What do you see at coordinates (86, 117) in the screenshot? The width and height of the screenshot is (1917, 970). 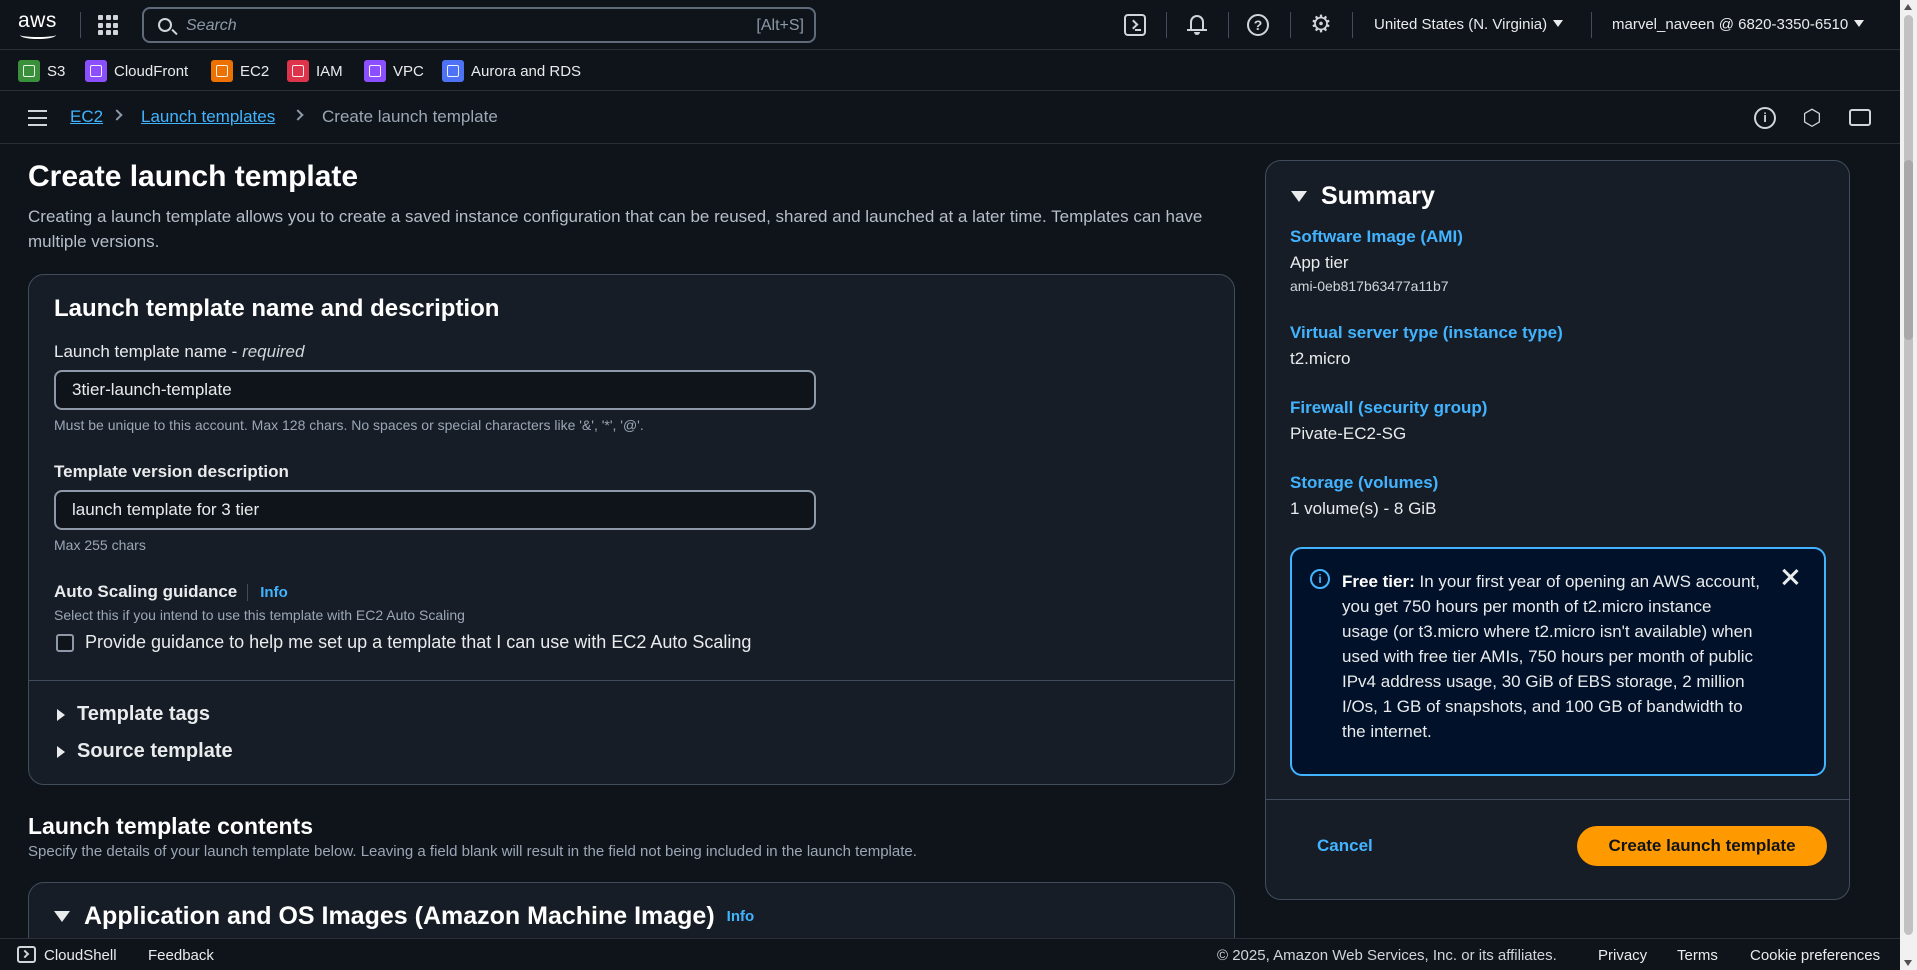 I see `breadcrumb-ec2: EC2` at bounding box center [86, 117].